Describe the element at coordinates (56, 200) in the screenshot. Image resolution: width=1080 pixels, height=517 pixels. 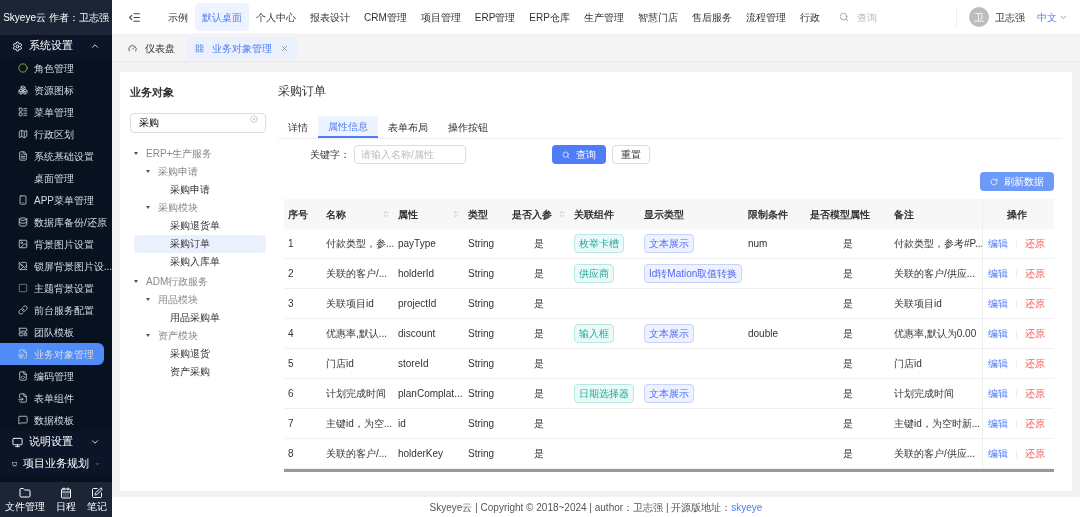
I see `sidebar-item: APP菜单管理` at that location.